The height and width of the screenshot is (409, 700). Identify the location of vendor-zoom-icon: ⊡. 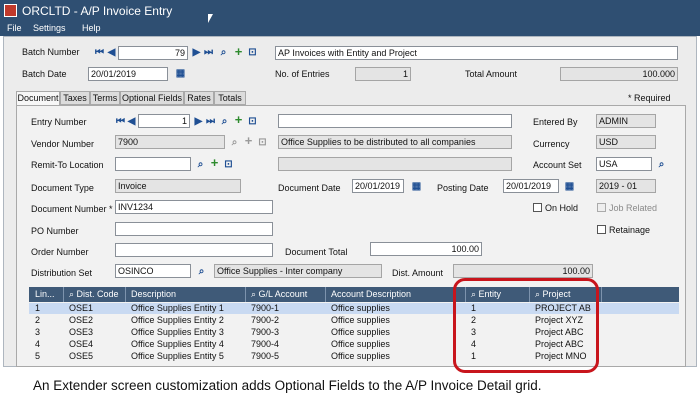
(262, 142).